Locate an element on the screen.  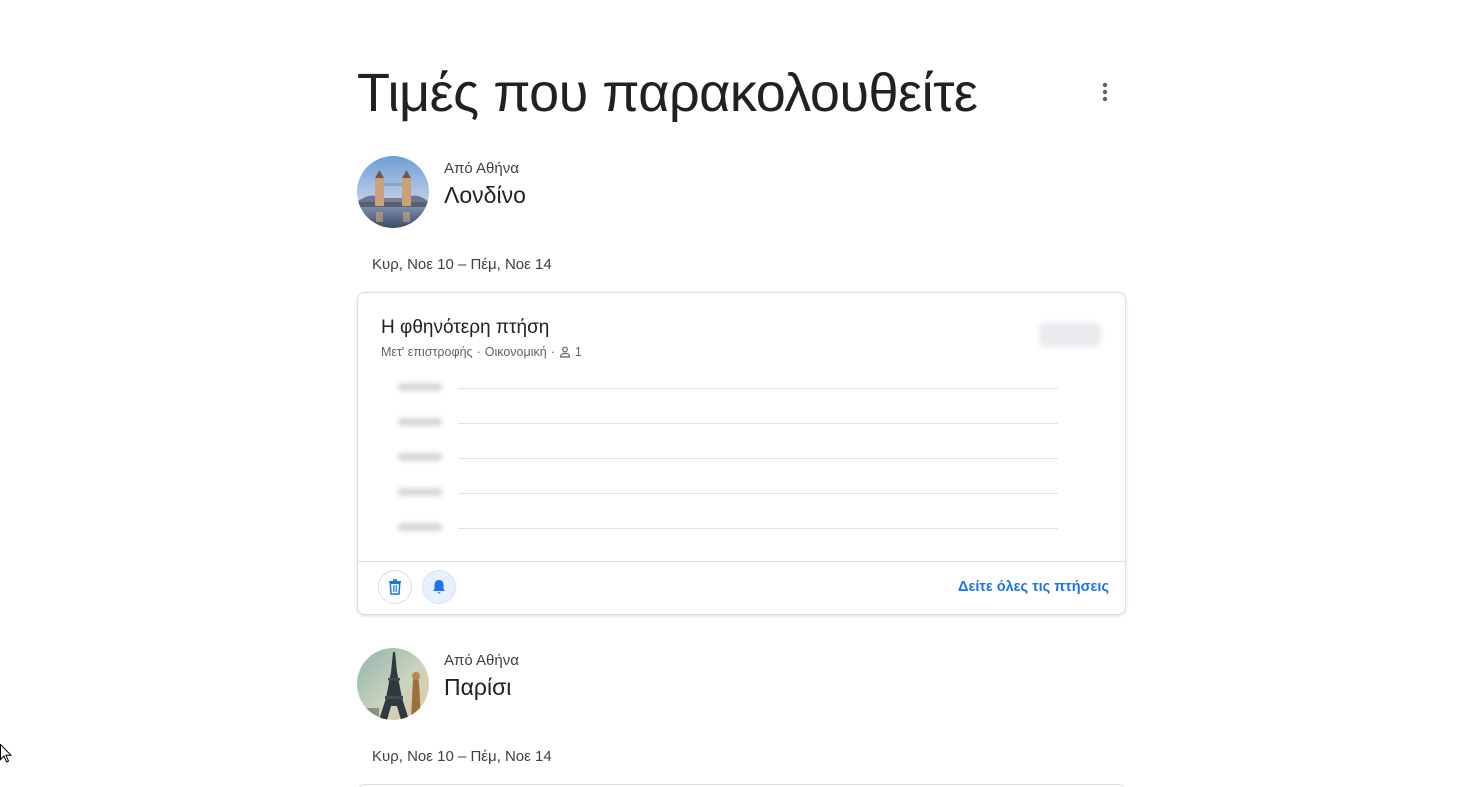
london-avatar is located at coordinates (393, 192).